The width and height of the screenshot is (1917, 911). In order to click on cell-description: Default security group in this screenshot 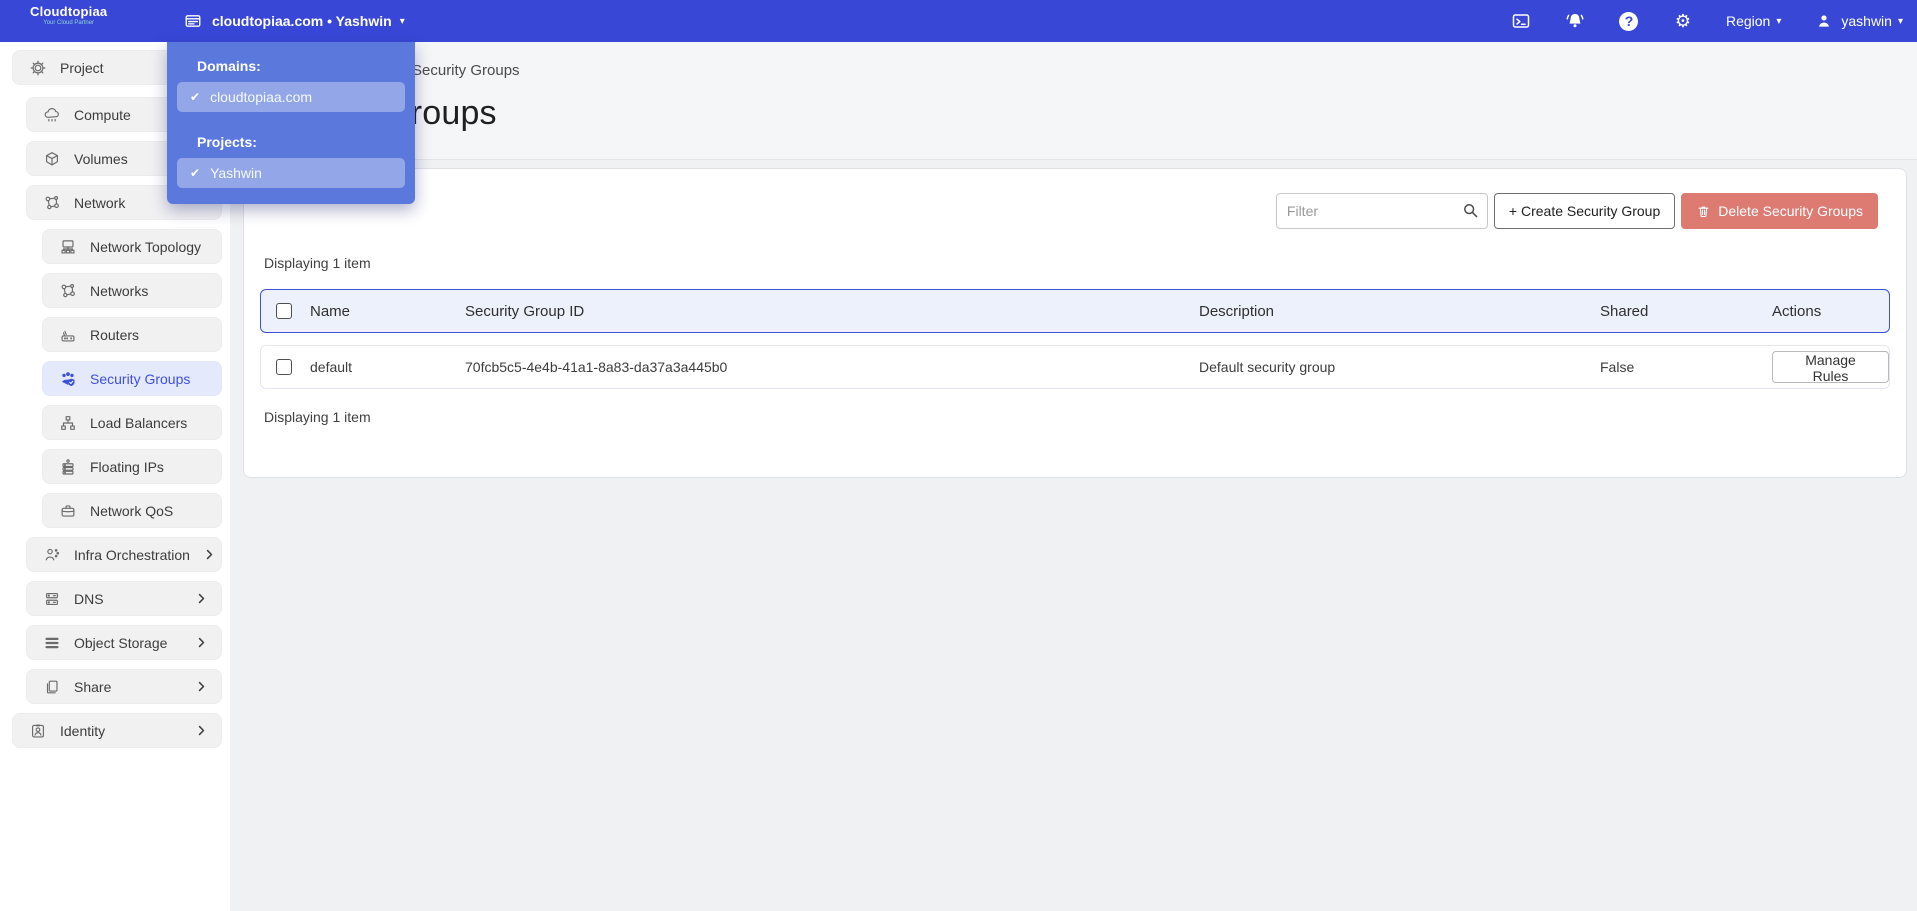, I will do `click(1267, 367)`.